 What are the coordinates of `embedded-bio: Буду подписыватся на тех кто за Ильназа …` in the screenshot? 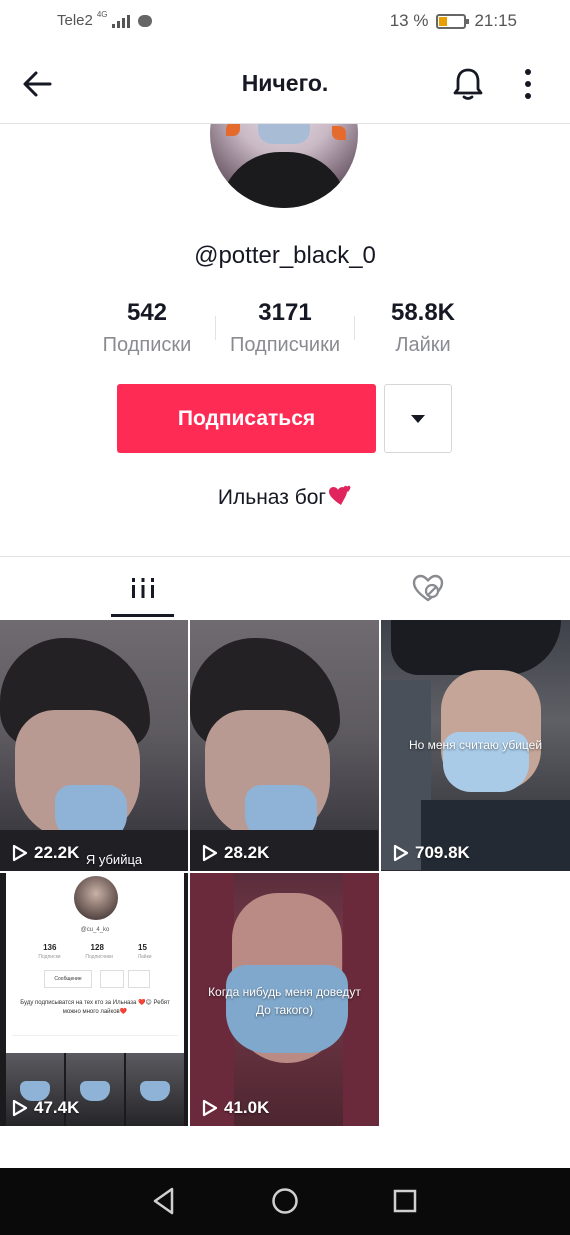 It's located at (95, 1007).